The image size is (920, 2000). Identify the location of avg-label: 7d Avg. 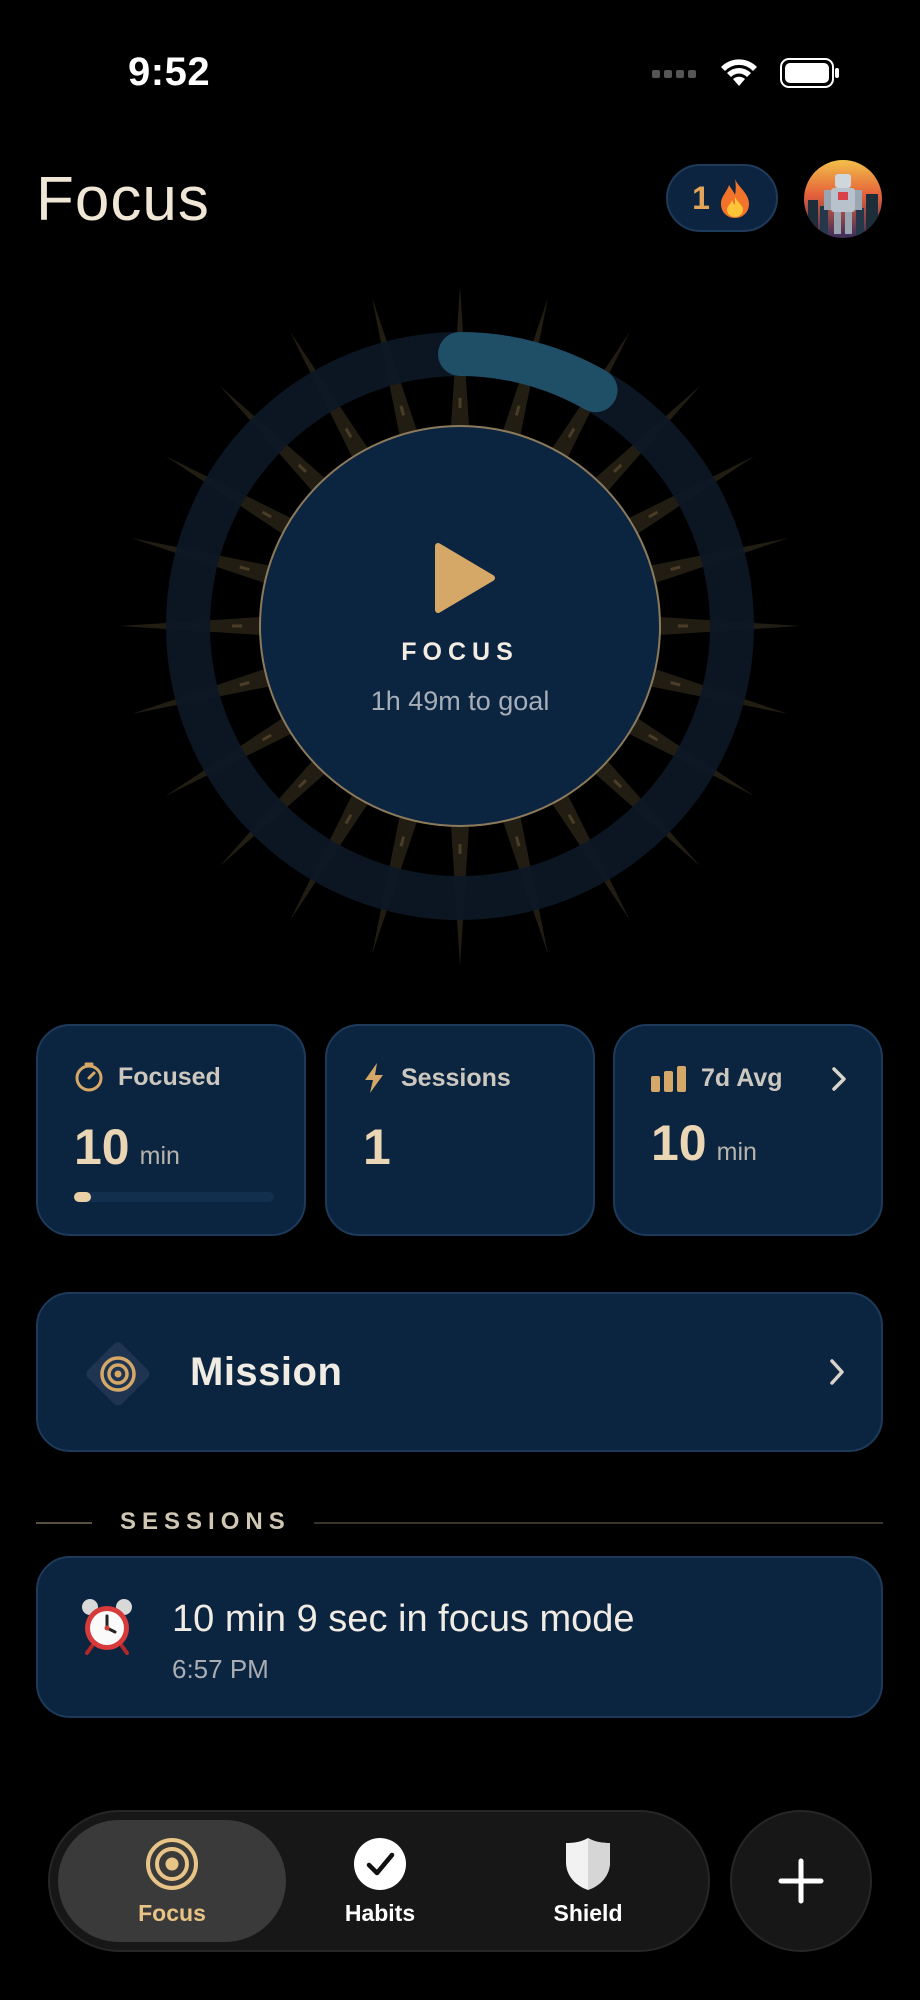
(742, 1078).